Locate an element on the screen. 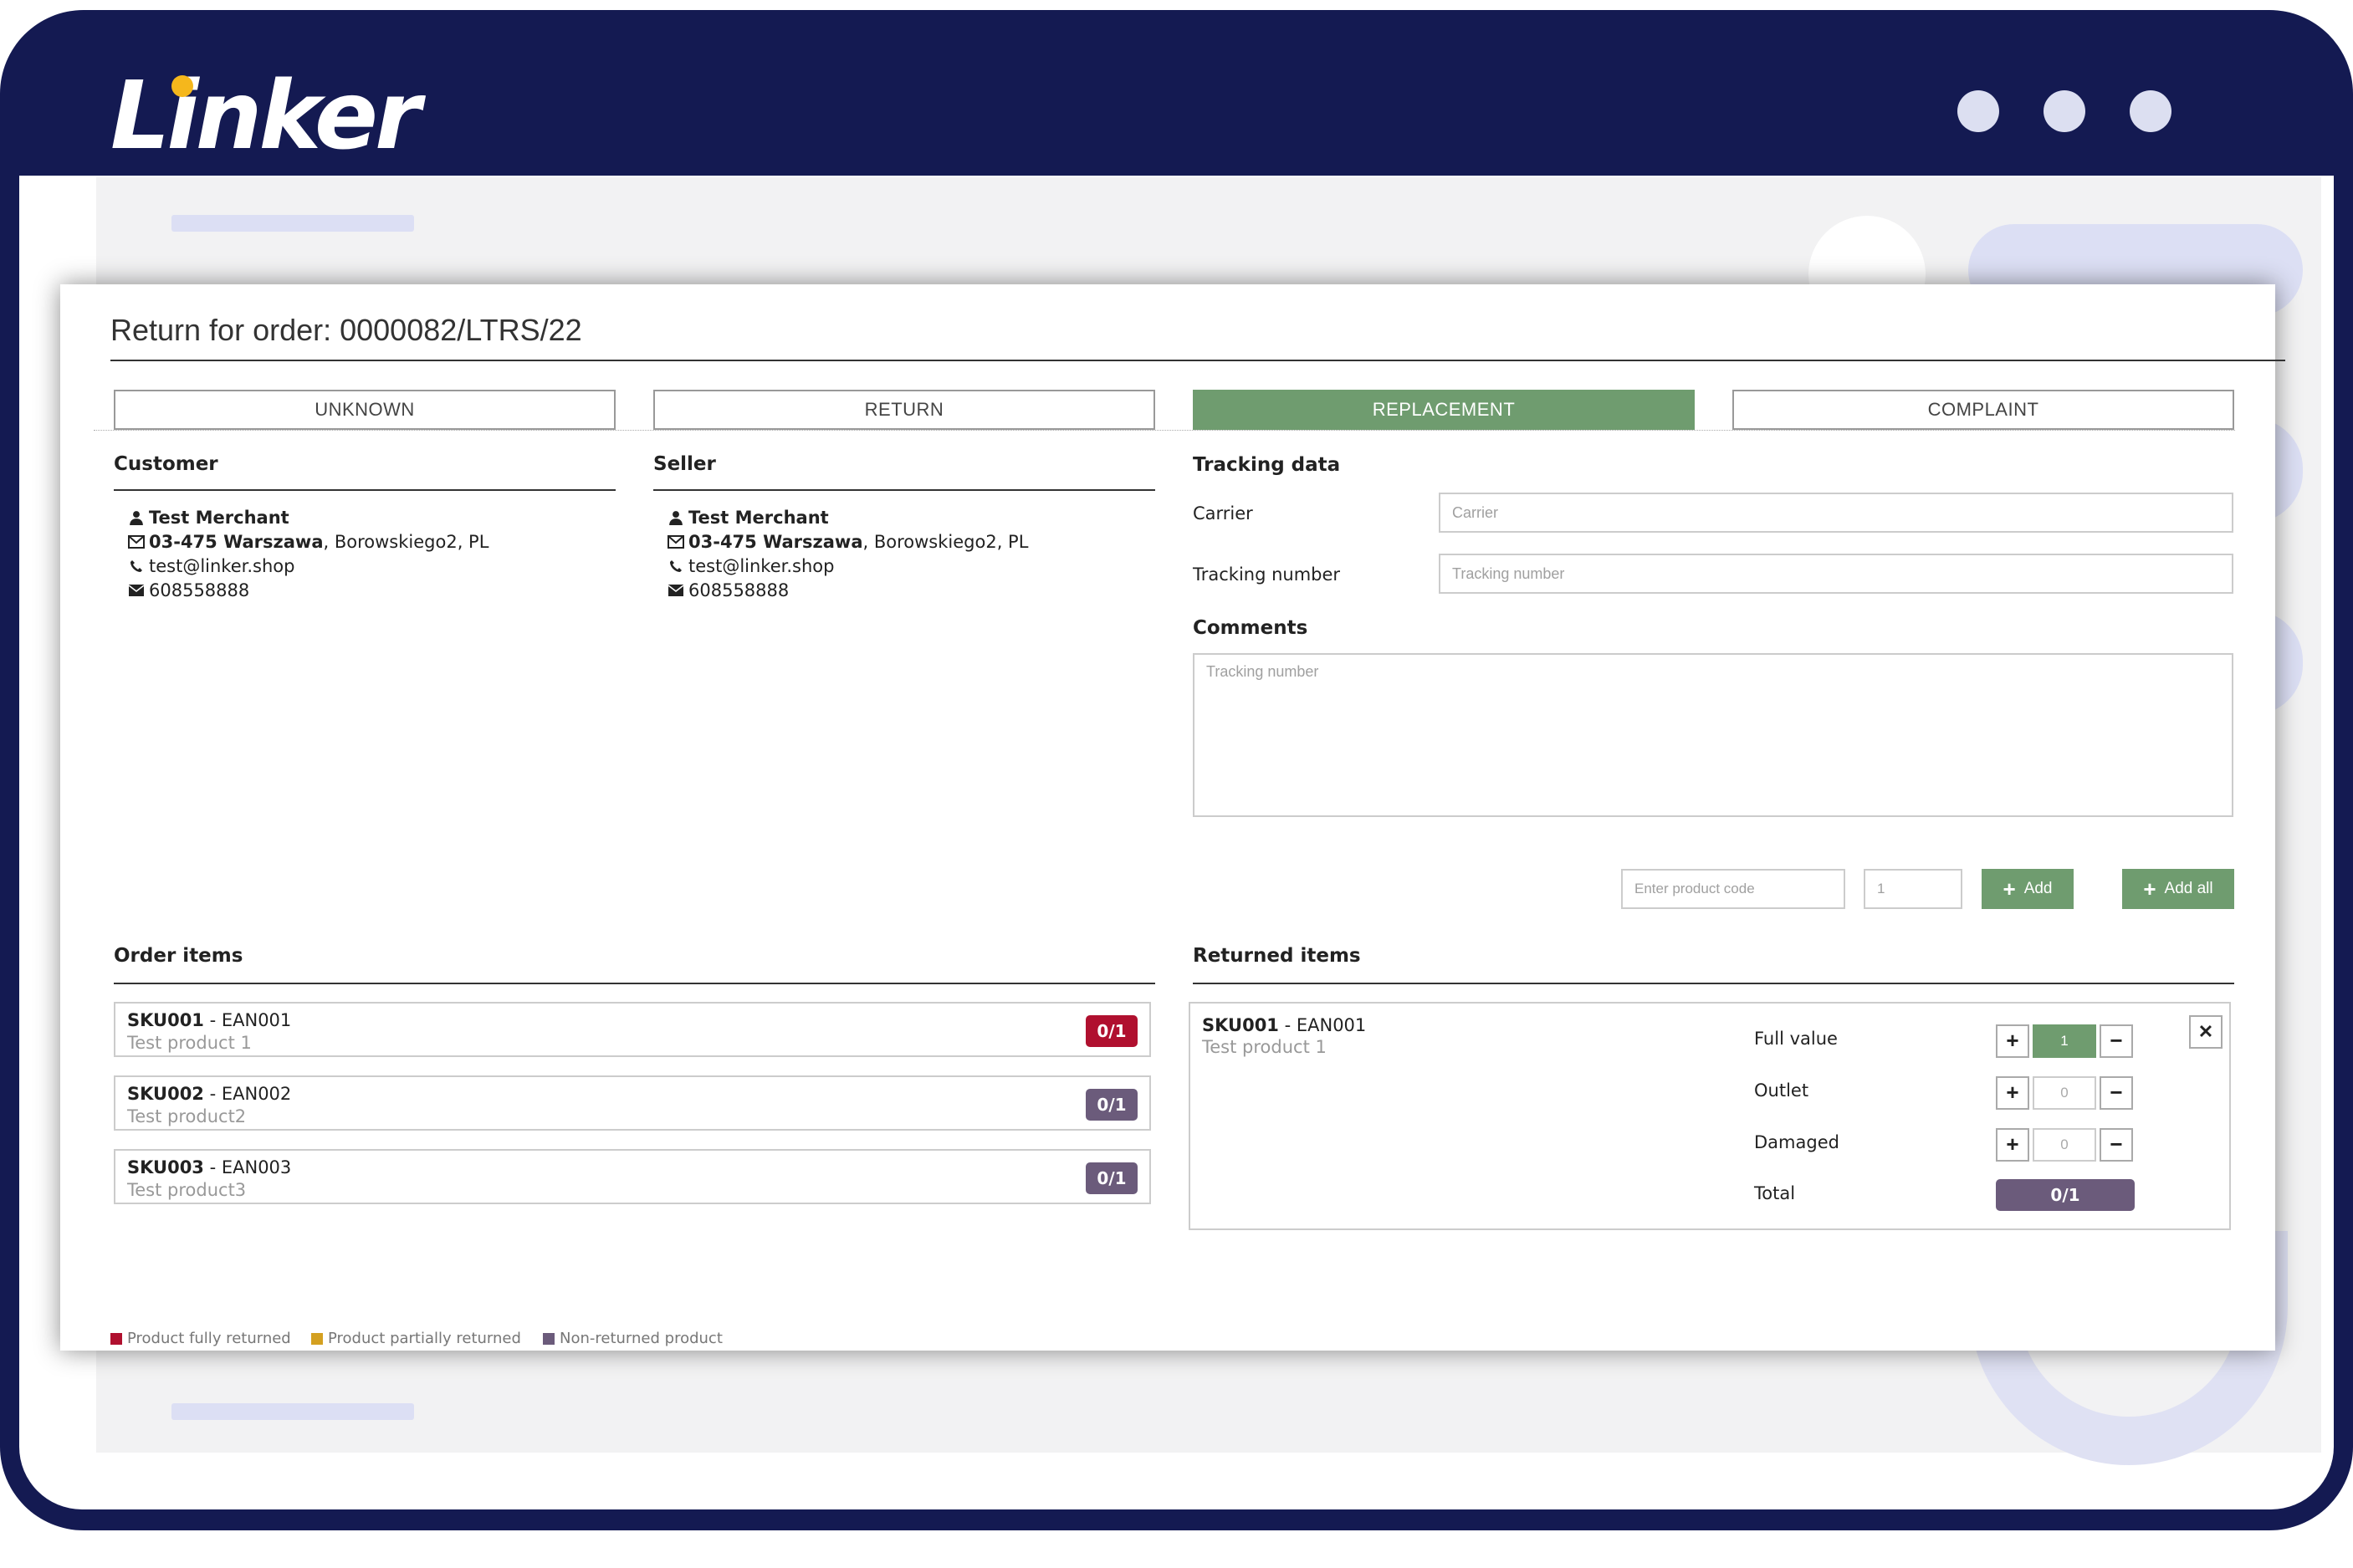 This screenshot has height=1568, width=2353. product-code-input is located at coordinates (1733, 889).